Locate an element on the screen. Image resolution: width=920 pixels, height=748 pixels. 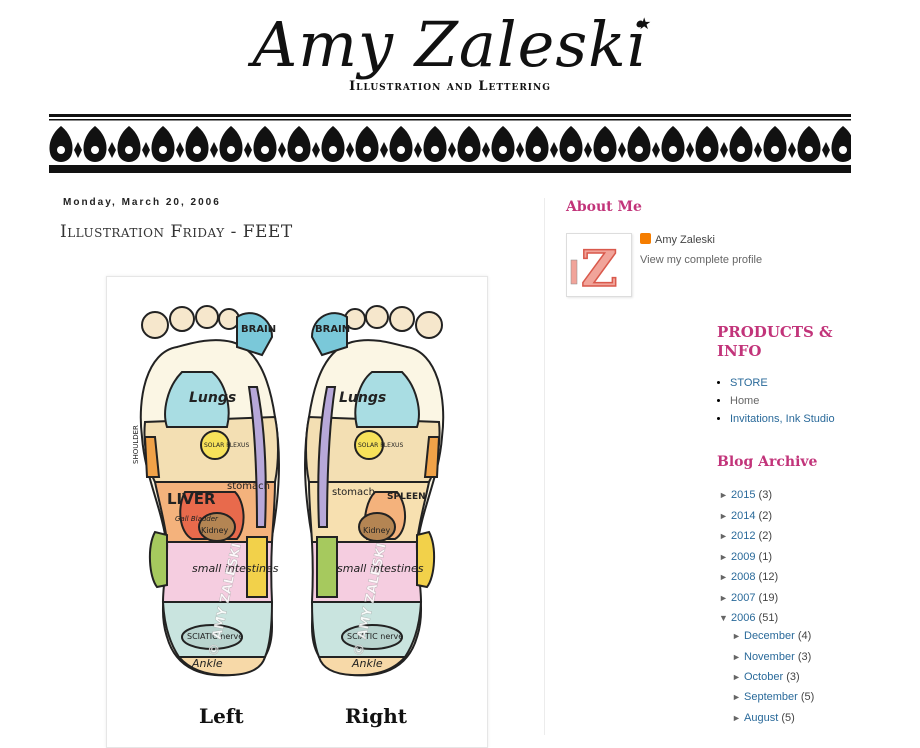
archive-year-2014: ► 2014 (2) is located at coordinates (745, 516).